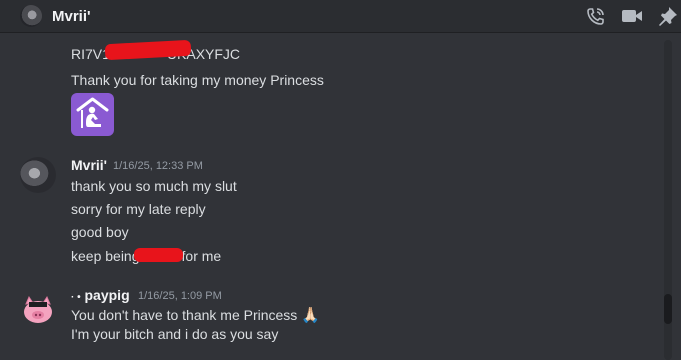  What do you see at coordinates (180, 296) in the screenshot?
I see `message-timestamp: 1/16/25, 1:09 PM` at bounding box center [180, 296].